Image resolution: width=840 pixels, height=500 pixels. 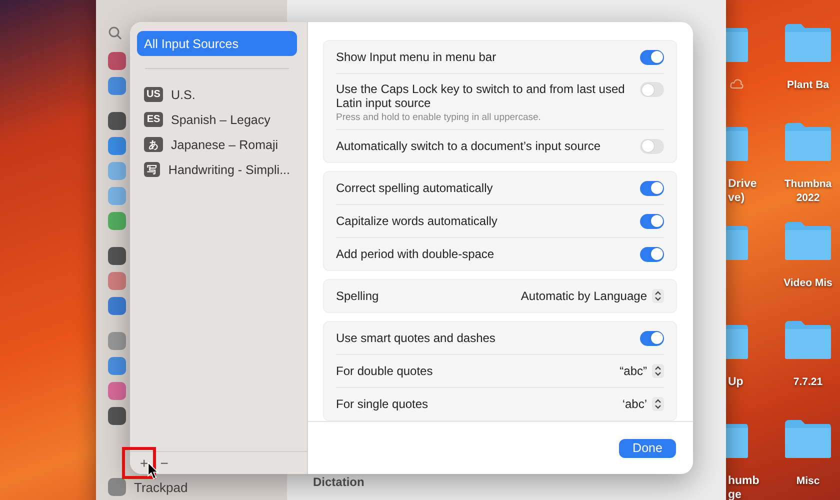 I want to click on folder-label: Up, so click(x=736, y=382).